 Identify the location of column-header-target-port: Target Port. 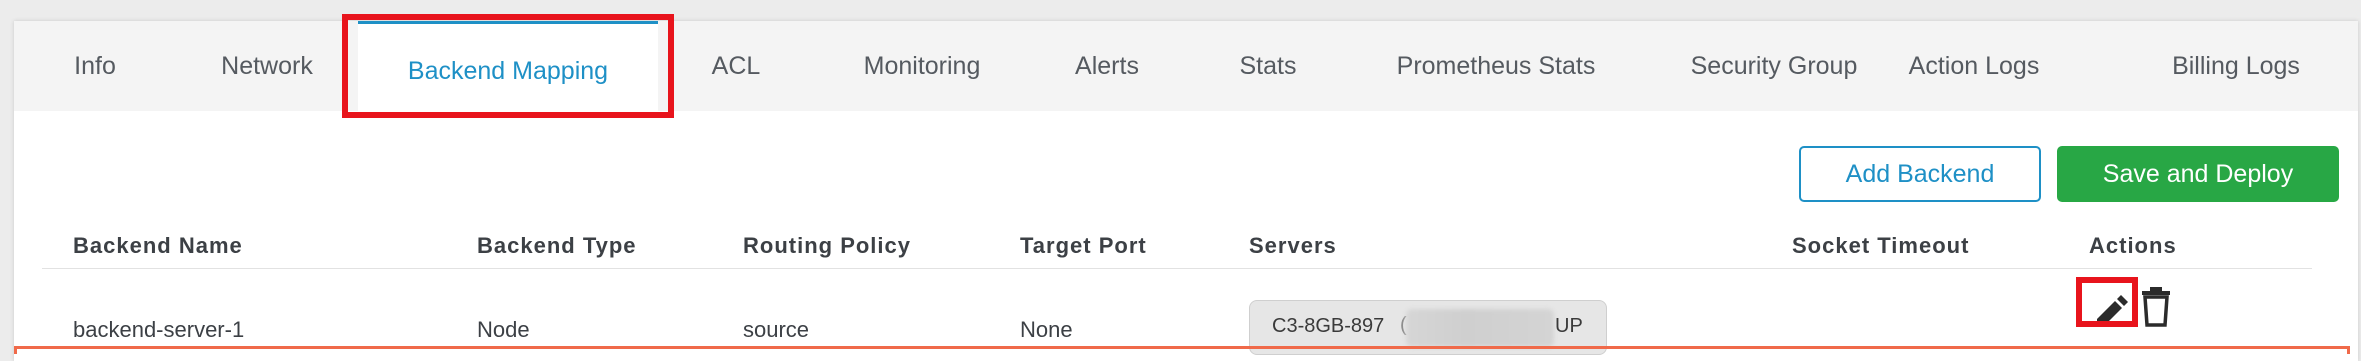
(1083, 245).